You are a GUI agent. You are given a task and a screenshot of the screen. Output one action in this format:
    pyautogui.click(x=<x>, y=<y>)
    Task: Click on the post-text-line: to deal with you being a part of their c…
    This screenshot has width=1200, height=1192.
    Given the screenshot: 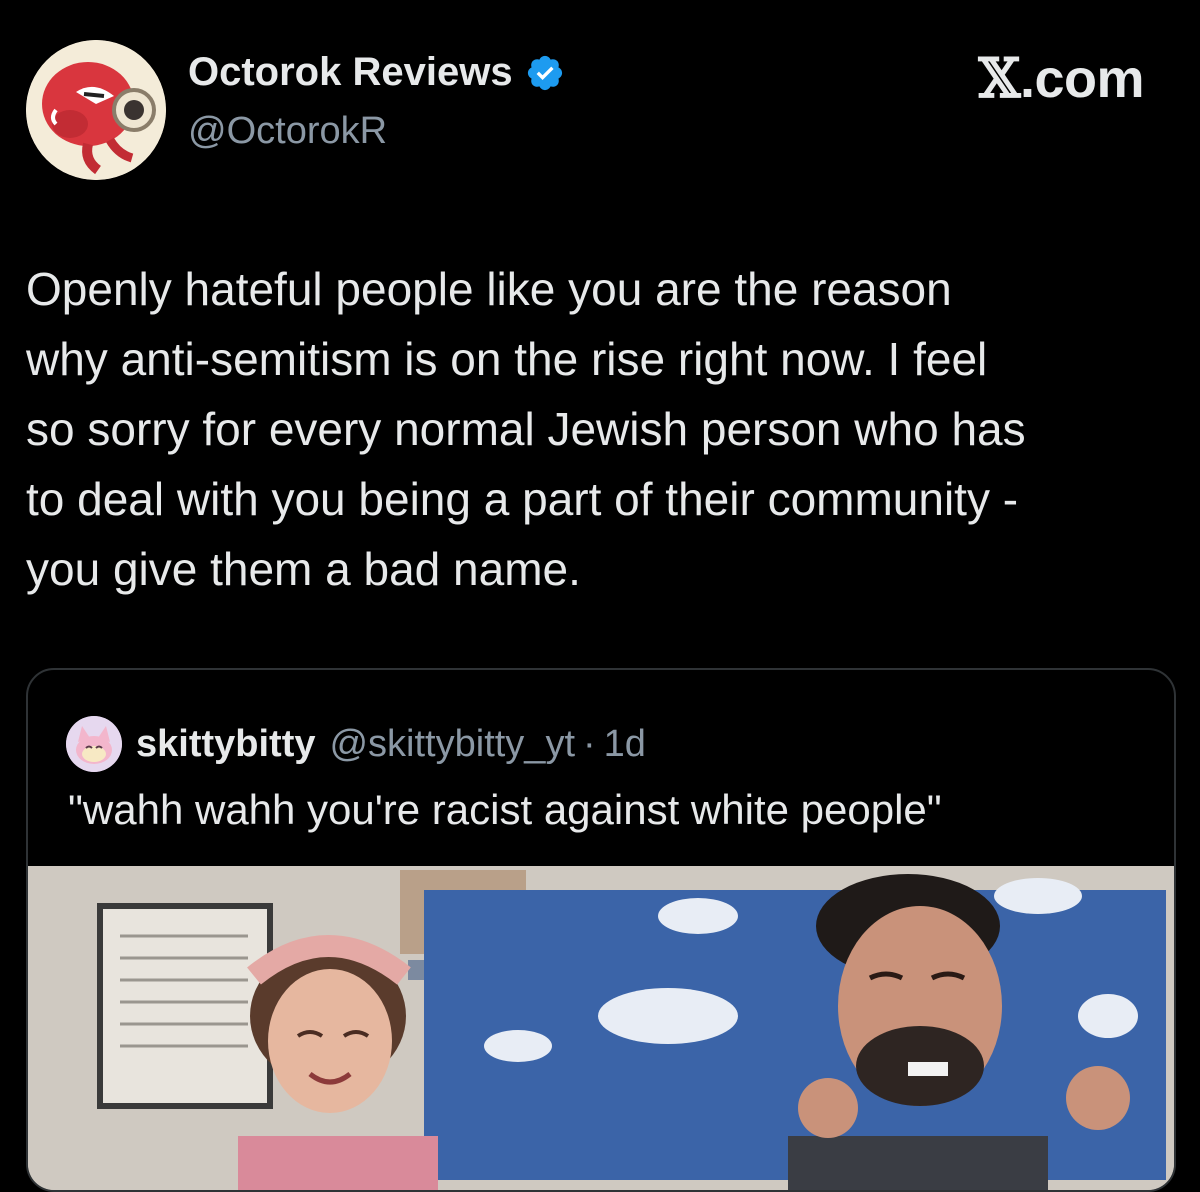 What is the action you would take?
    pyautogui.click(x=522, y=499)
    